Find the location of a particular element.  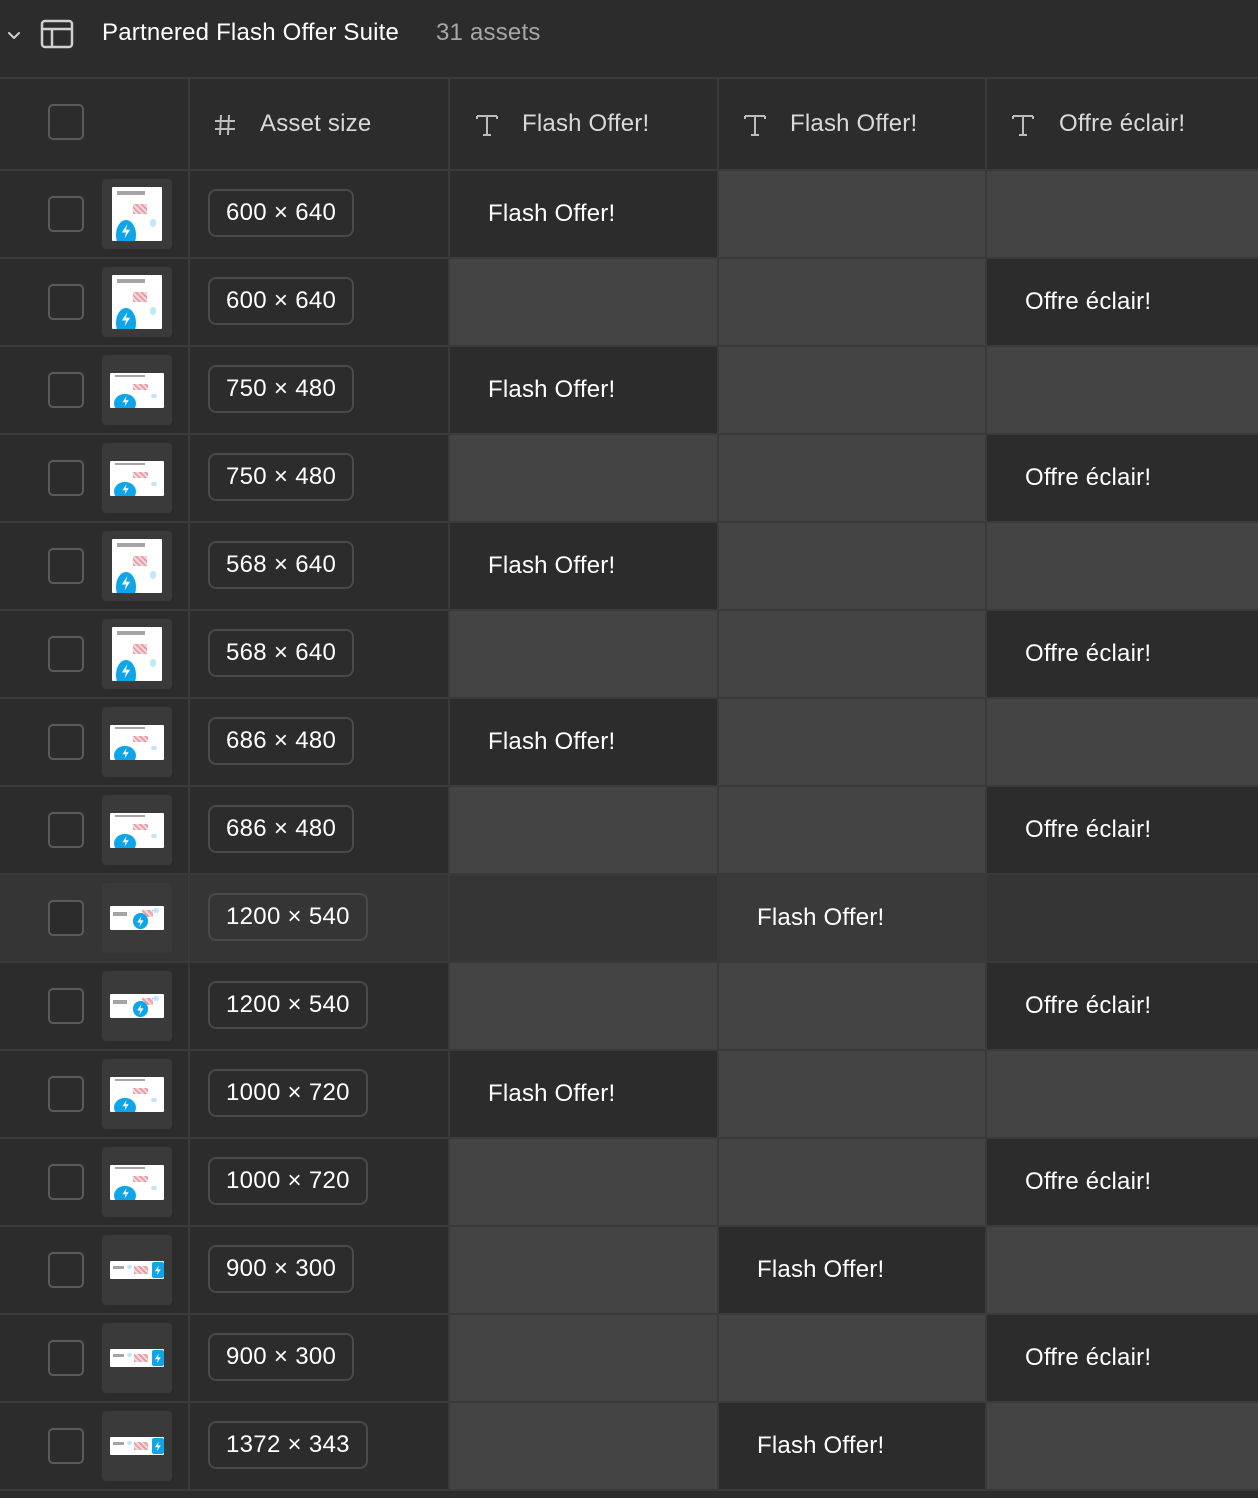

column-header-offre-eclair: Offre éclair! is located at coordinates (1122, 124).